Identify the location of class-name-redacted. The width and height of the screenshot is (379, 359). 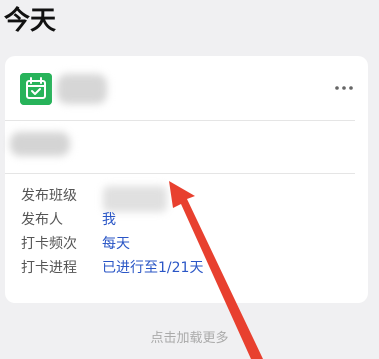
(135, 199).